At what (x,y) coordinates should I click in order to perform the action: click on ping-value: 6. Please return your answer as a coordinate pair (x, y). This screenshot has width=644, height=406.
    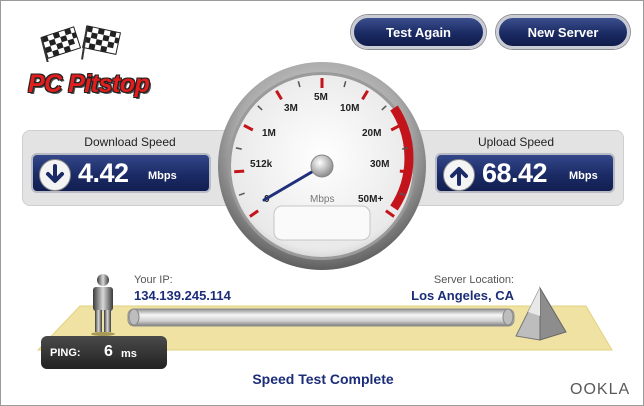
    Looking at the image, I should click on (108, 351).